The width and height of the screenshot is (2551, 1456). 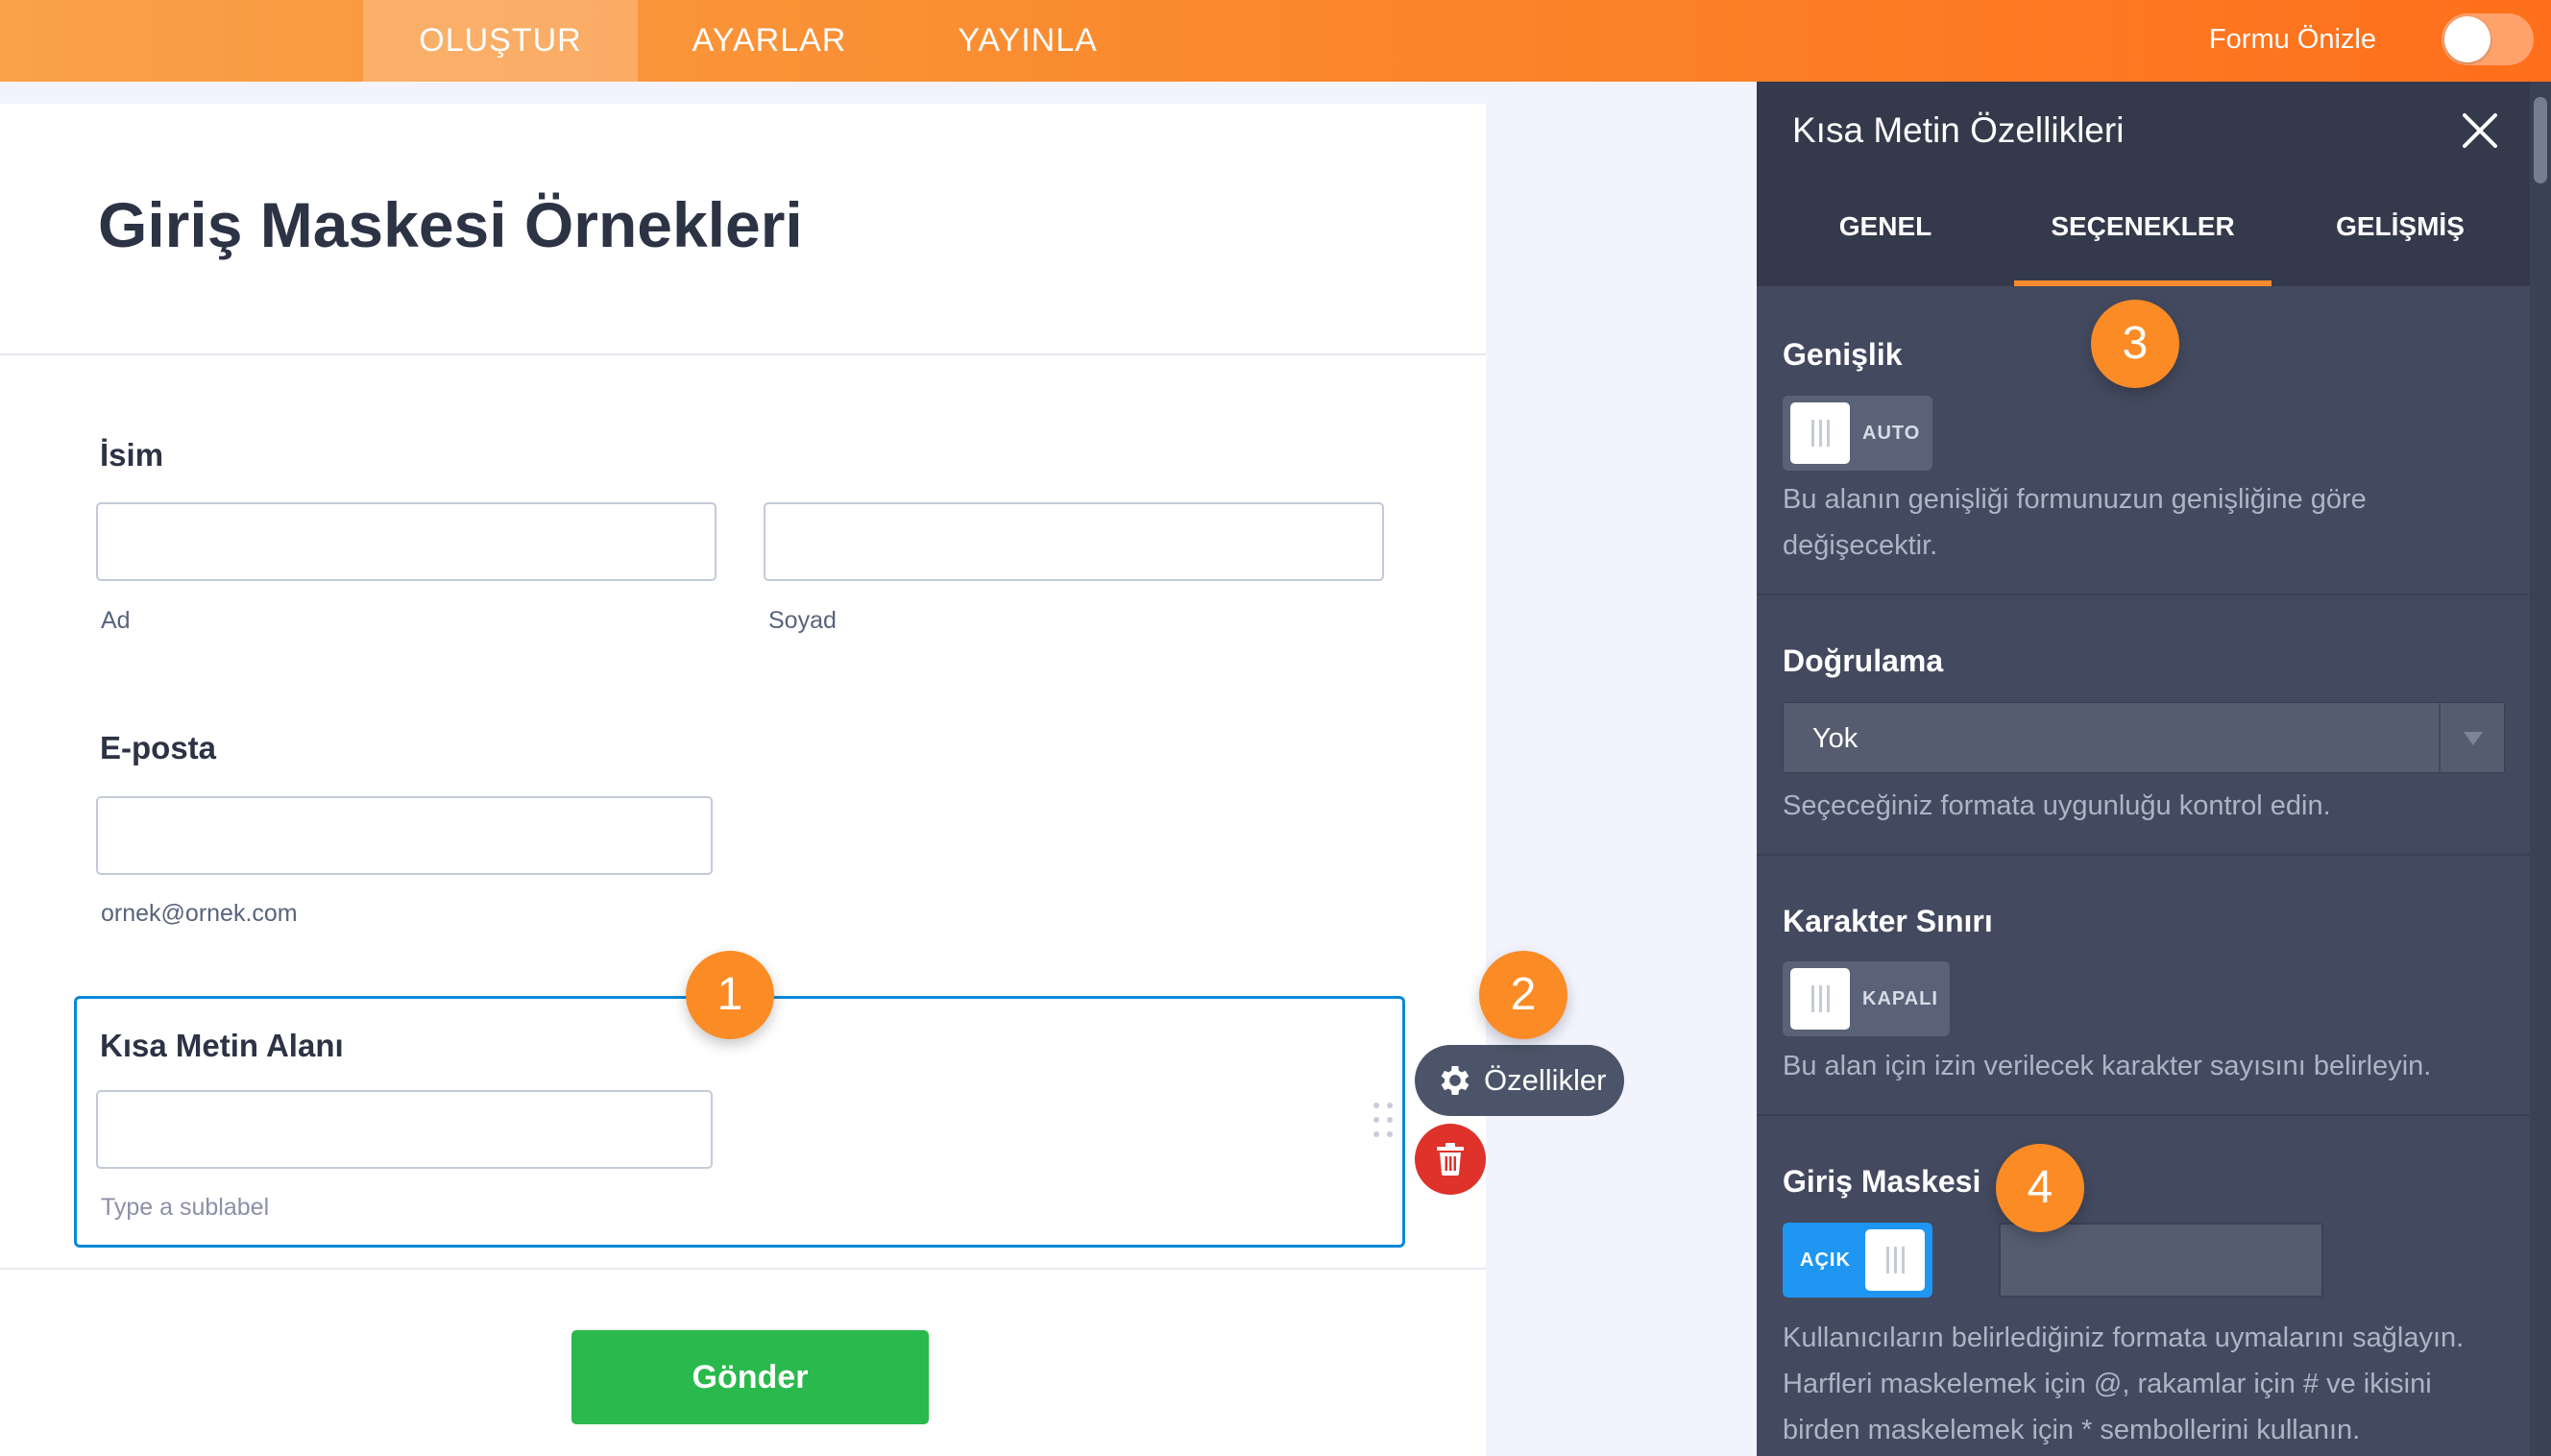 I want to click on email-sublabel: ornek@ornek.com, so click(x=199, y=913).